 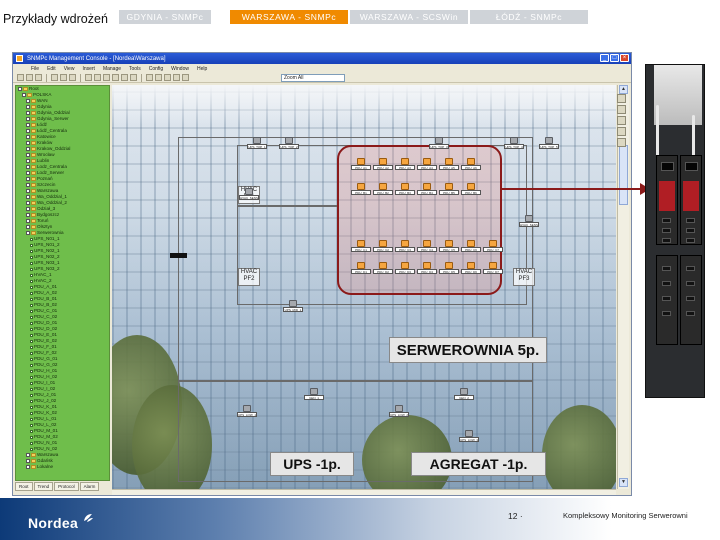 What do you see at coordinates (449, 190) in the screenshot?
I see `device-node: PDU_B5` at bounding box center [449, 190].